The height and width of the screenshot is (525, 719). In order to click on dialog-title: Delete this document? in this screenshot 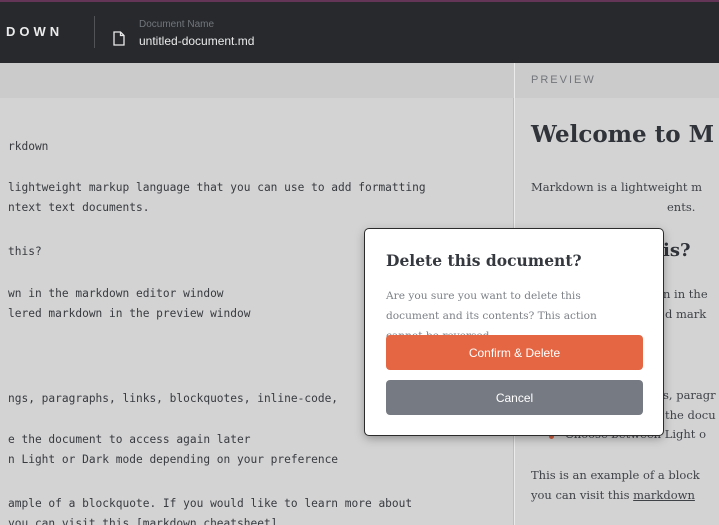, I will do `click(484, 260)`.